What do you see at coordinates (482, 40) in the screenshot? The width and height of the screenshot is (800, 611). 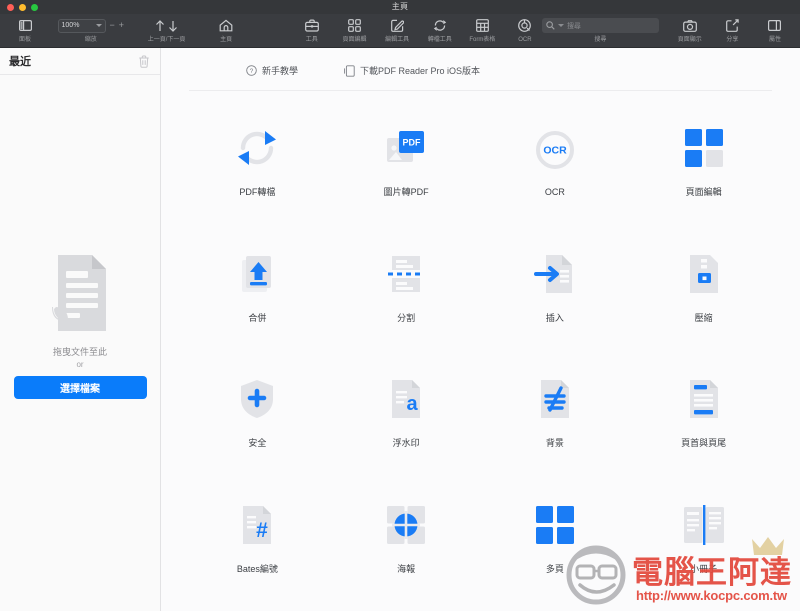 I see `toolbar-label-form: Form表格` at bounding box center [482, 40].